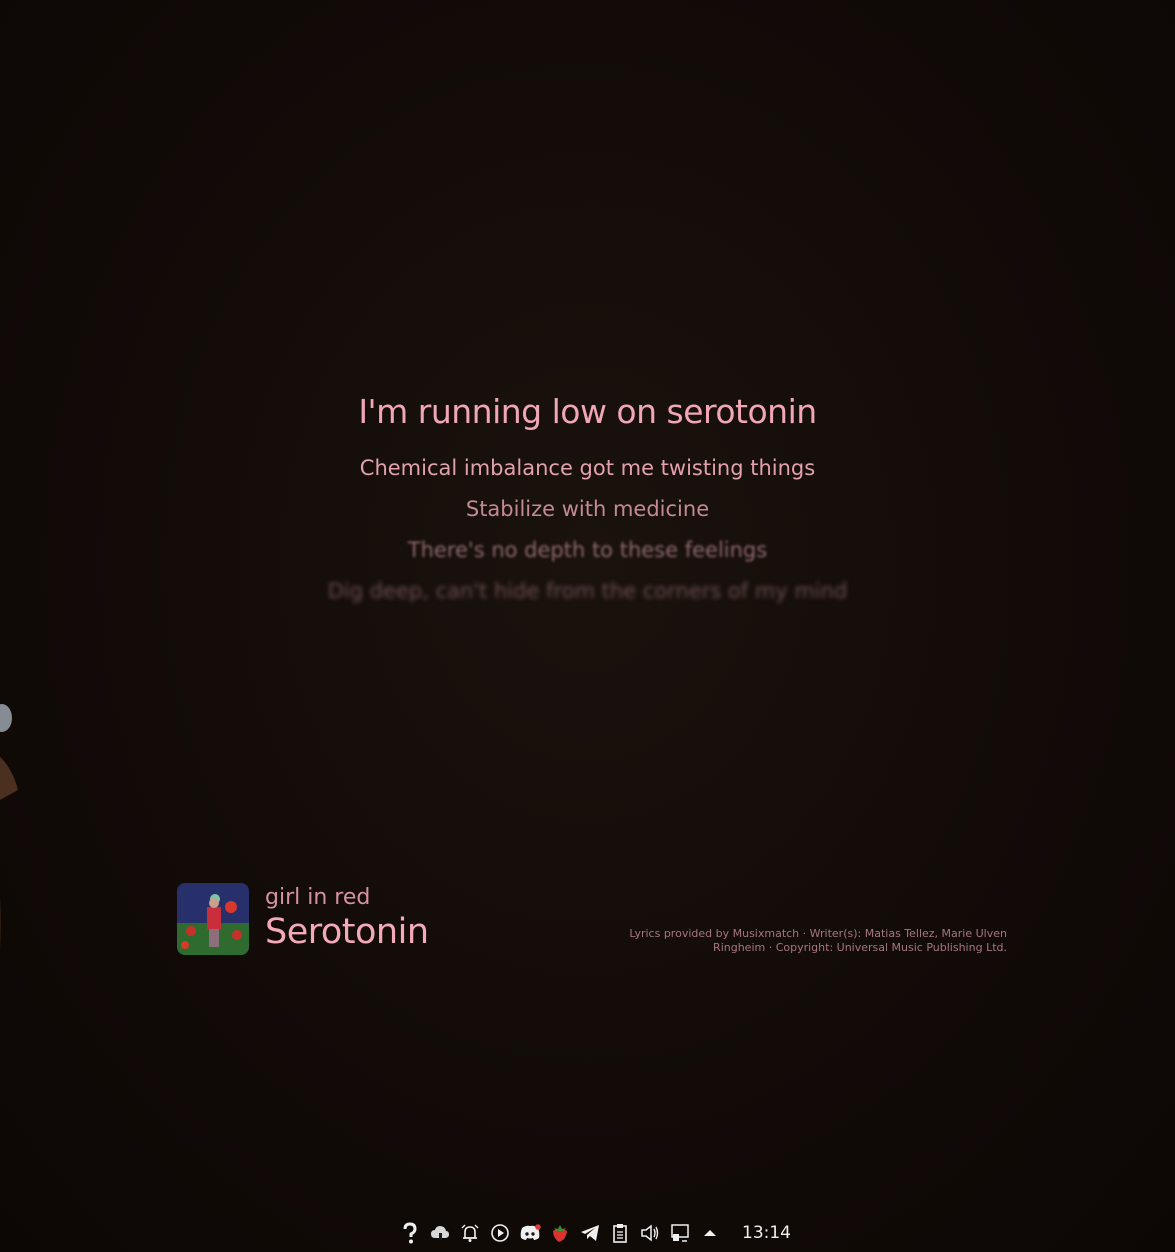 The height and width of the screenshot is (1252, 1175). I want to click on background-figure, so click(9, 827).